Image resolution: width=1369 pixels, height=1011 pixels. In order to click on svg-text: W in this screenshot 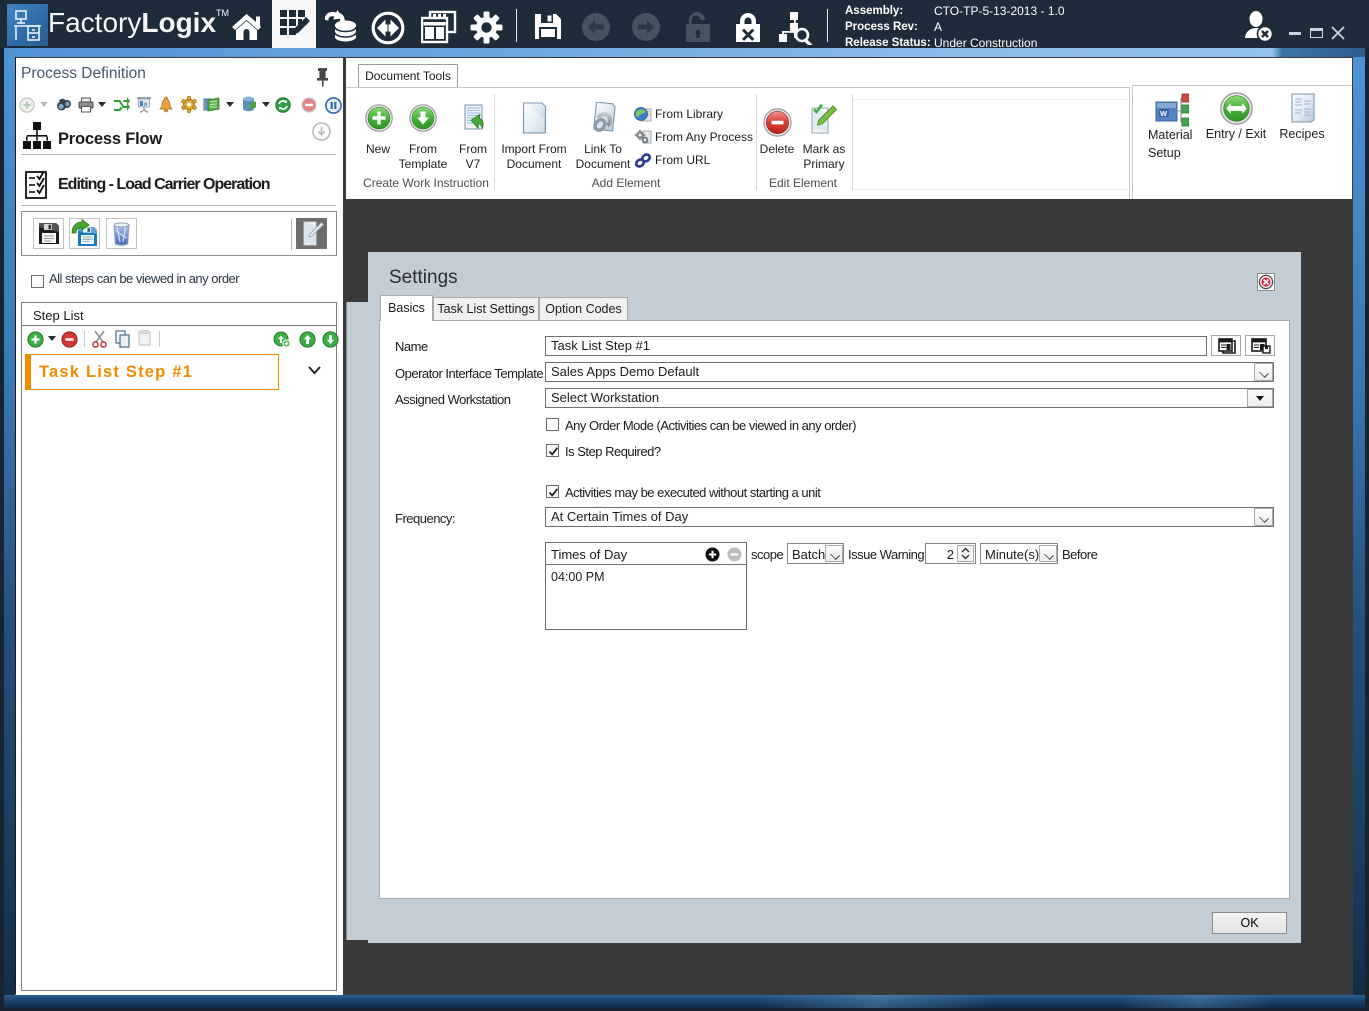, I will do `click(1164, 113)`.